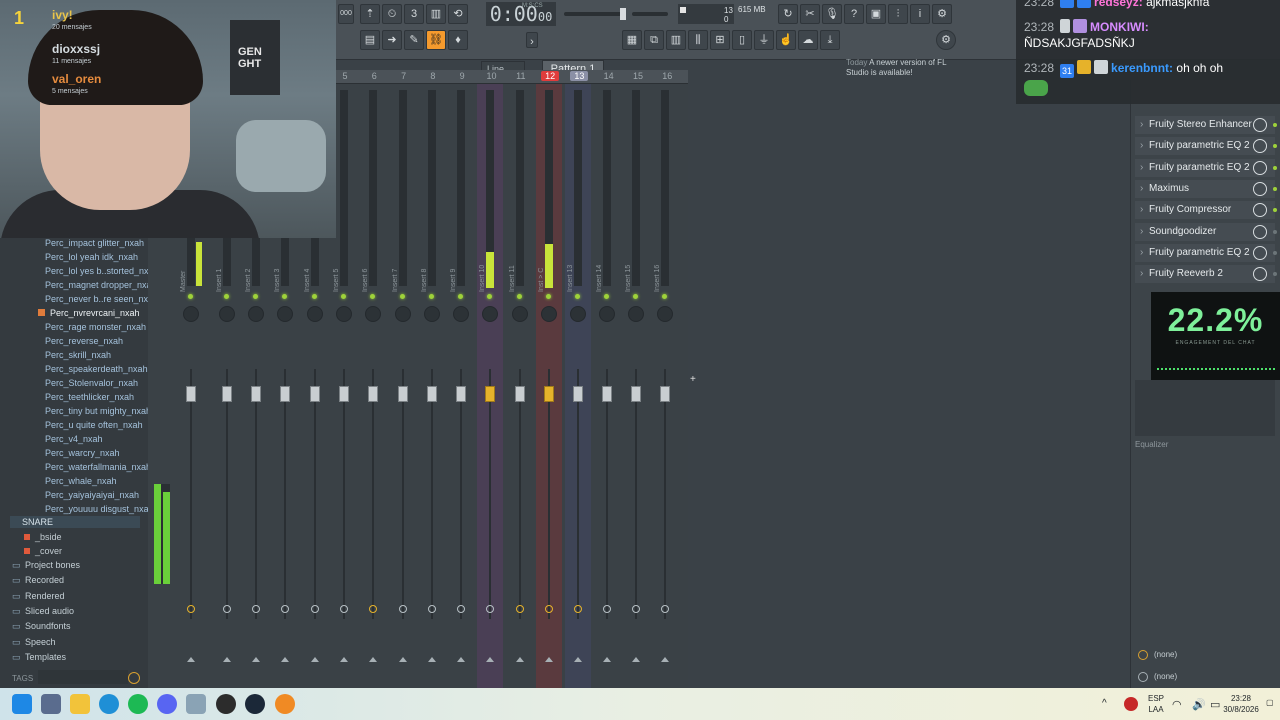 This screenshot has width=1280, height=720. Describe the element at coordinates (101, 299) in the screenshot. I see `browser-item: Perc_never b..re seen_nxah` at that location.